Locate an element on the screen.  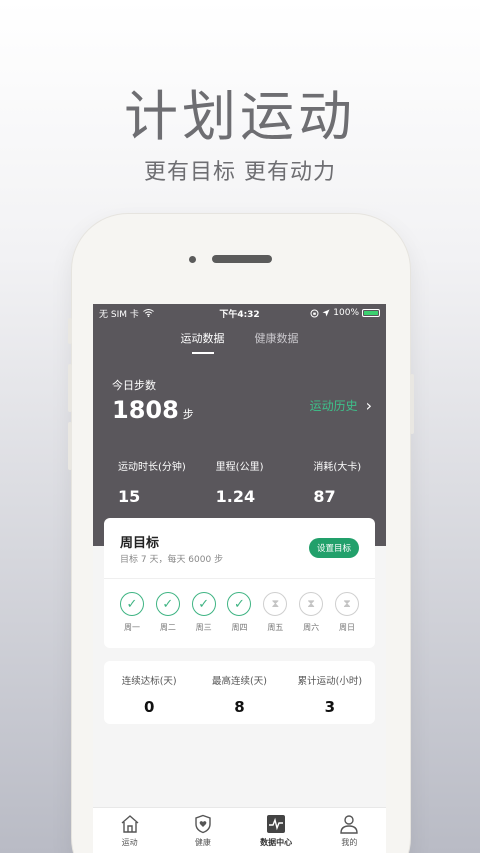
volume-down-button is located at coordinates (70, 446).